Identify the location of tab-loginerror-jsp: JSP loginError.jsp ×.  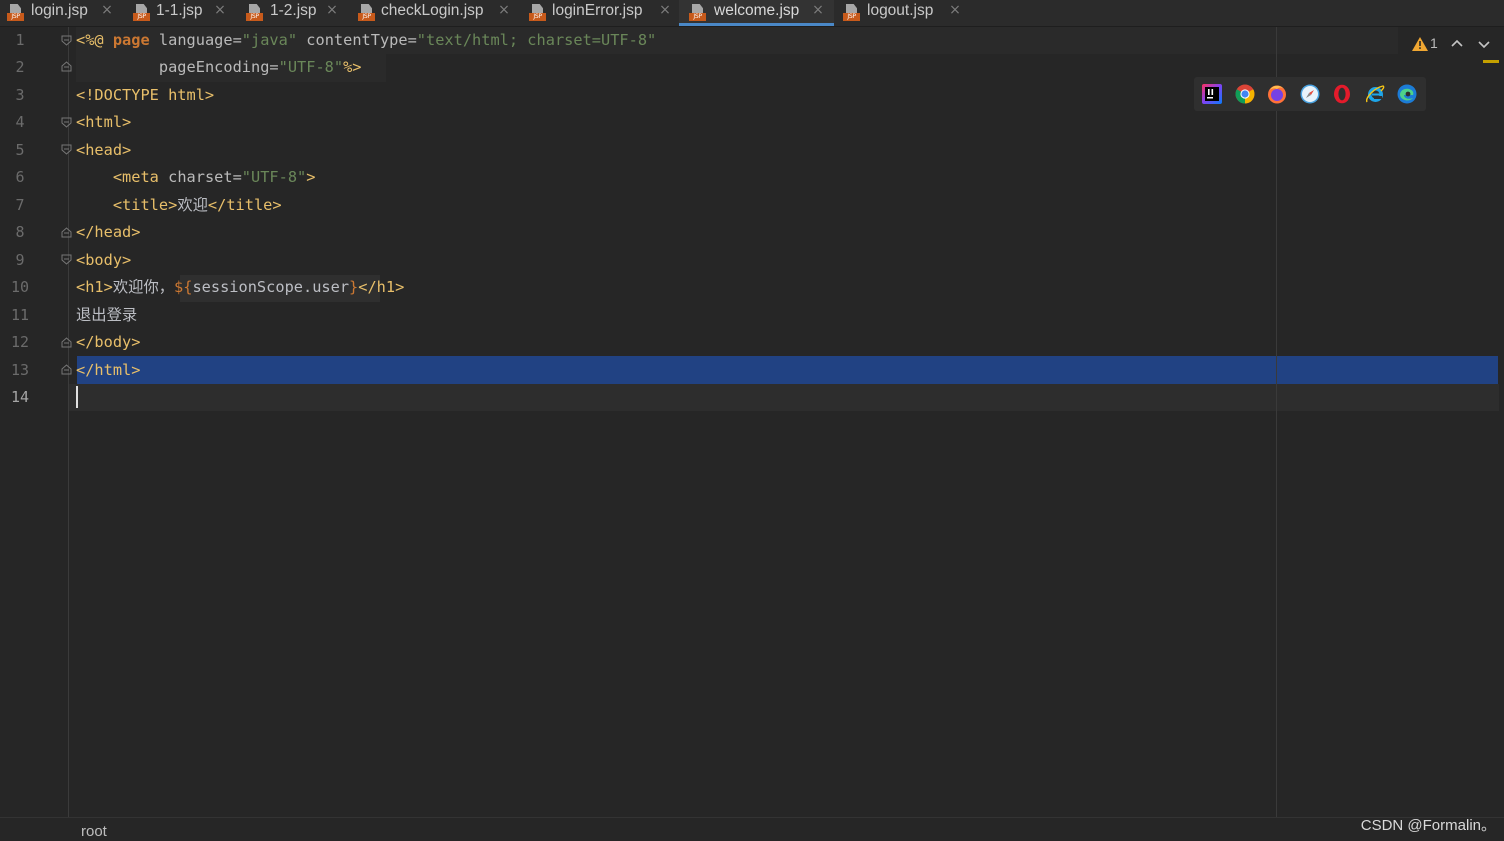
(600, 13).